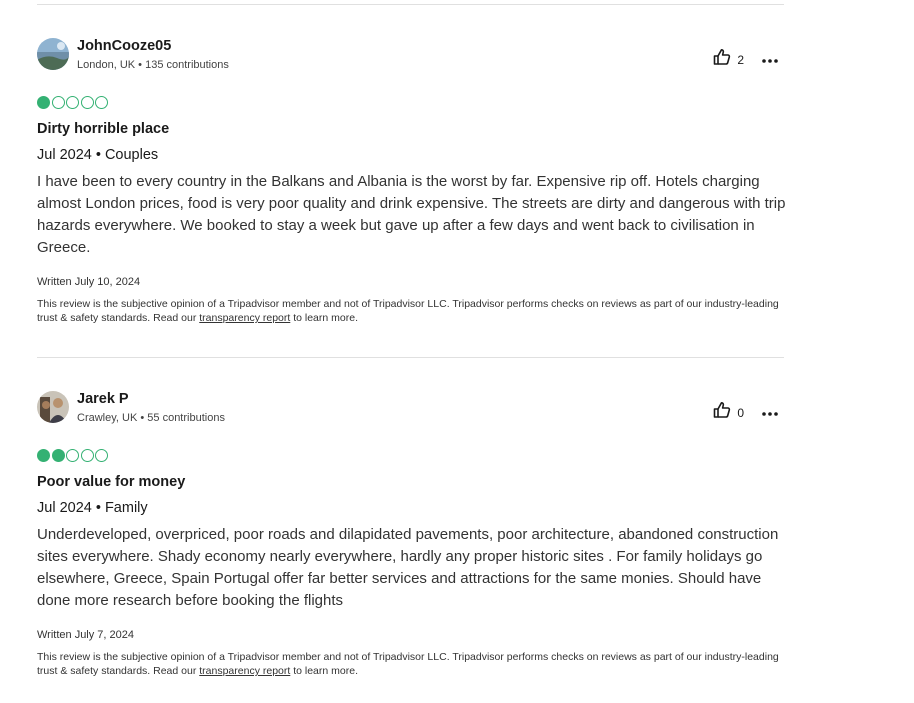  Describe the element at coordinates (111, 482) in the screenshot. I see `review-title: Poor value for money` at that location.